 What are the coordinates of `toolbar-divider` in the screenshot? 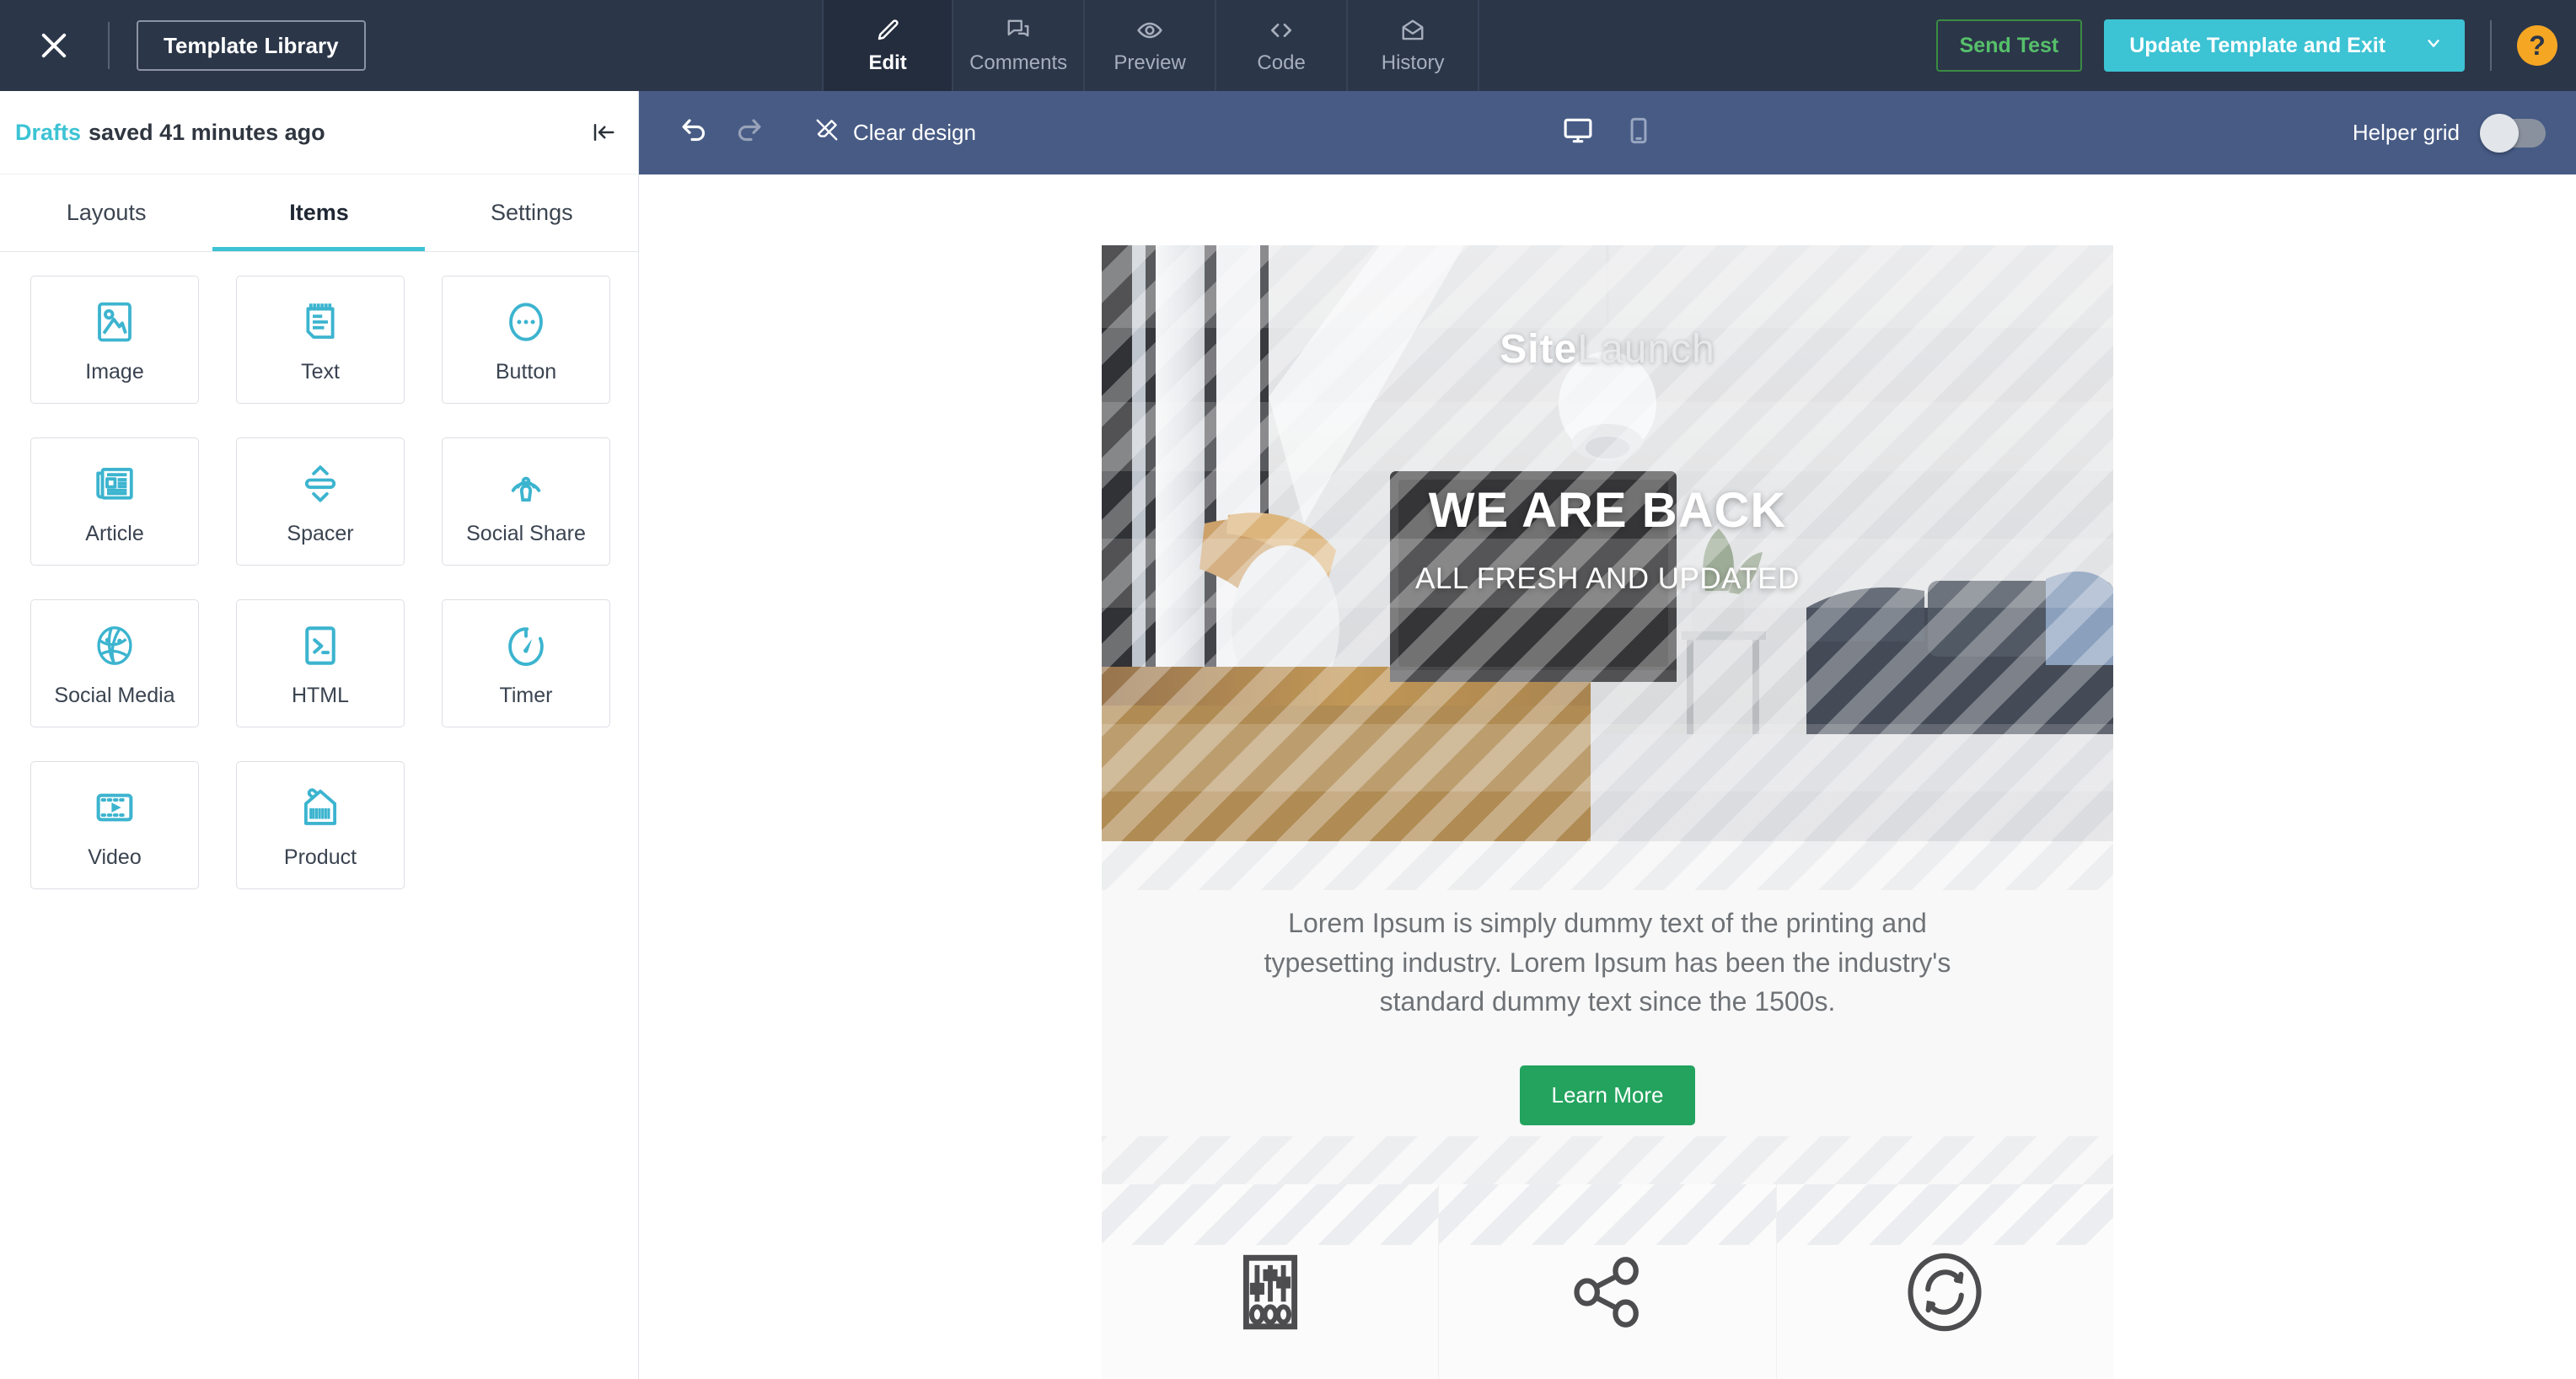 It's located at (109, 46).